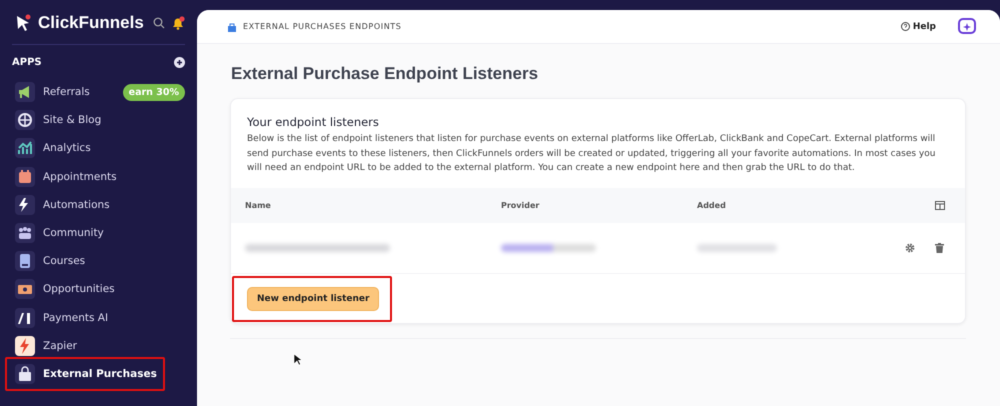  I want to click on chart-icon, so click(25, 148).